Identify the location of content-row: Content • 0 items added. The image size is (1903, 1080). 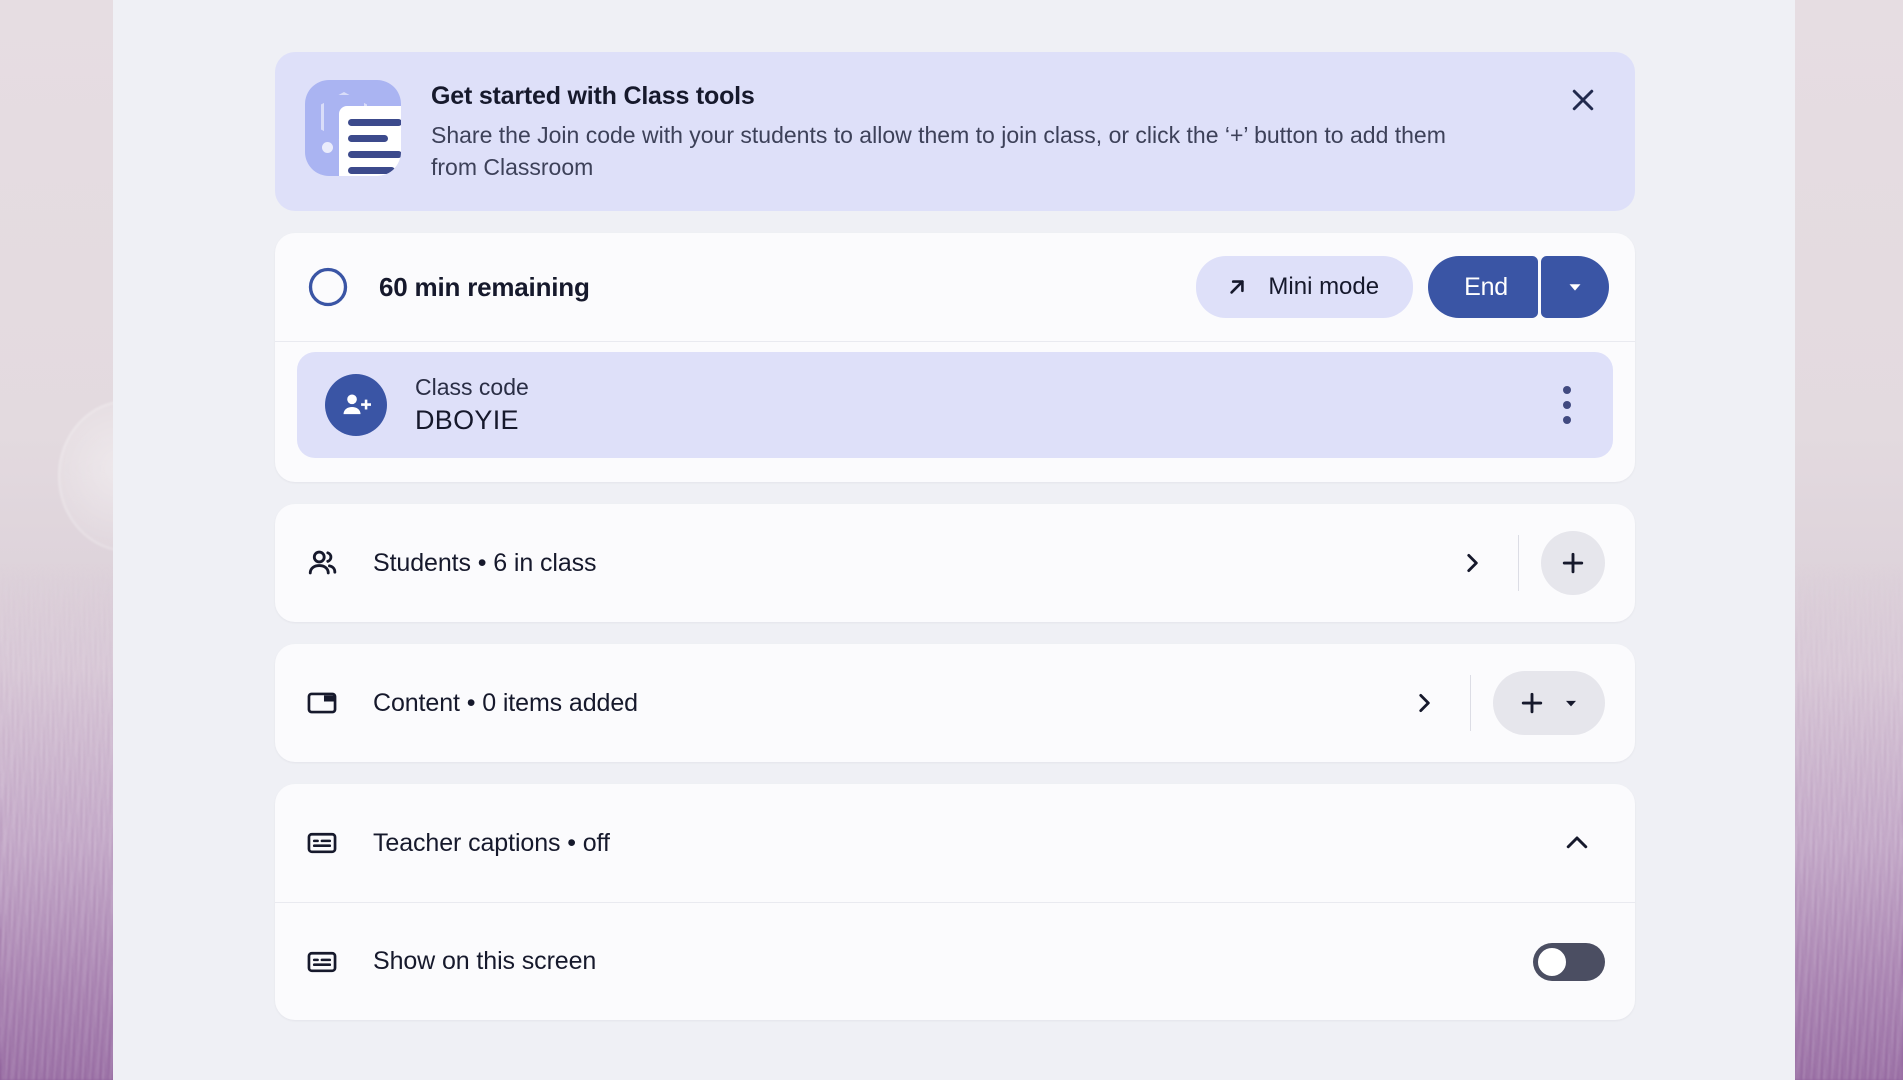
(955, 703).